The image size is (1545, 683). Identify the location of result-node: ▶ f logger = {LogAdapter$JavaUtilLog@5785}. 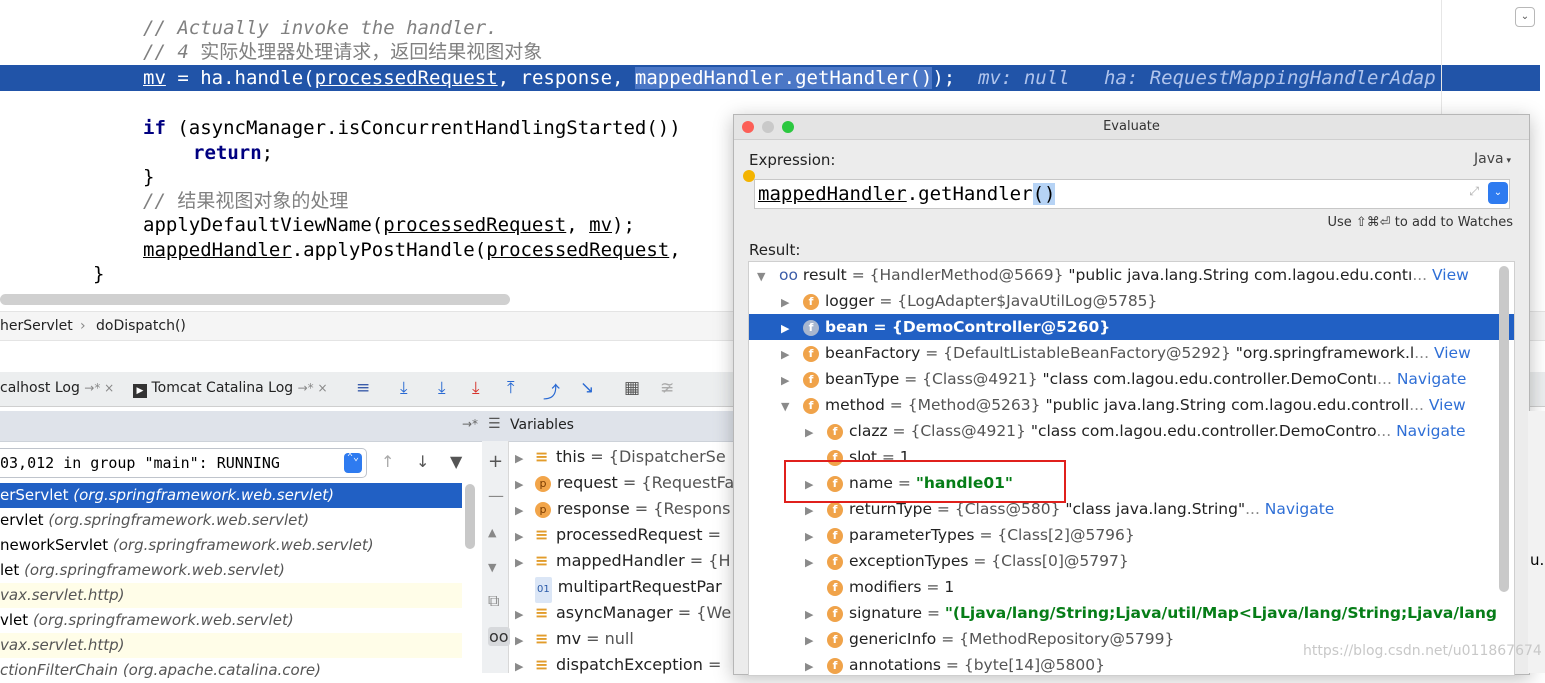
(1131, 301).